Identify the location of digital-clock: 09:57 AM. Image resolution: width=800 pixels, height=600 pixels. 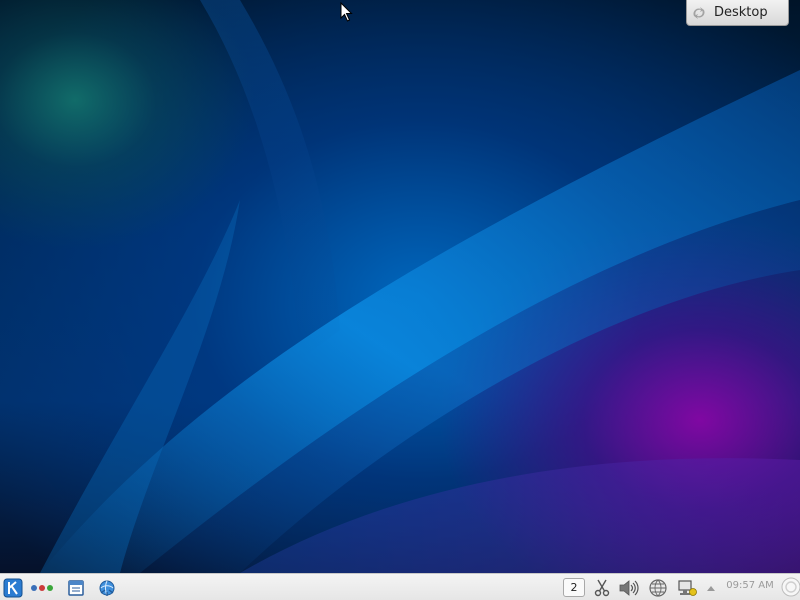
(750, 585).